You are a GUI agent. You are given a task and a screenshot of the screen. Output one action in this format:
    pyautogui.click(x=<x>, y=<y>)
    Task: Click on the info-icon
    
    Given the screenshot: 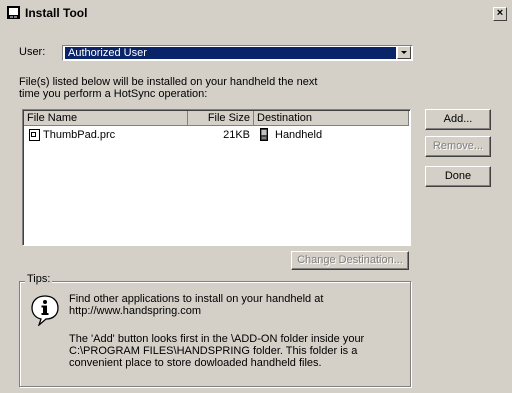 What is the action you would take?
    pyautogui.click(x=45, y=310)
    